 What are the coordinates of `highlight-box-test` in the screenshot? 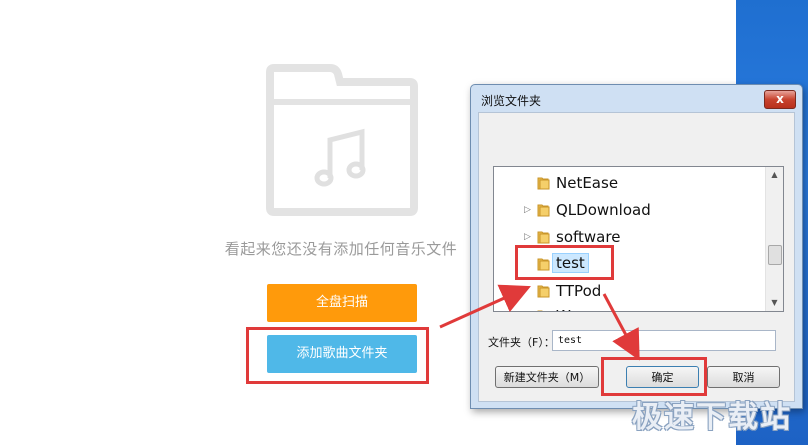 It's located at (564, 262).